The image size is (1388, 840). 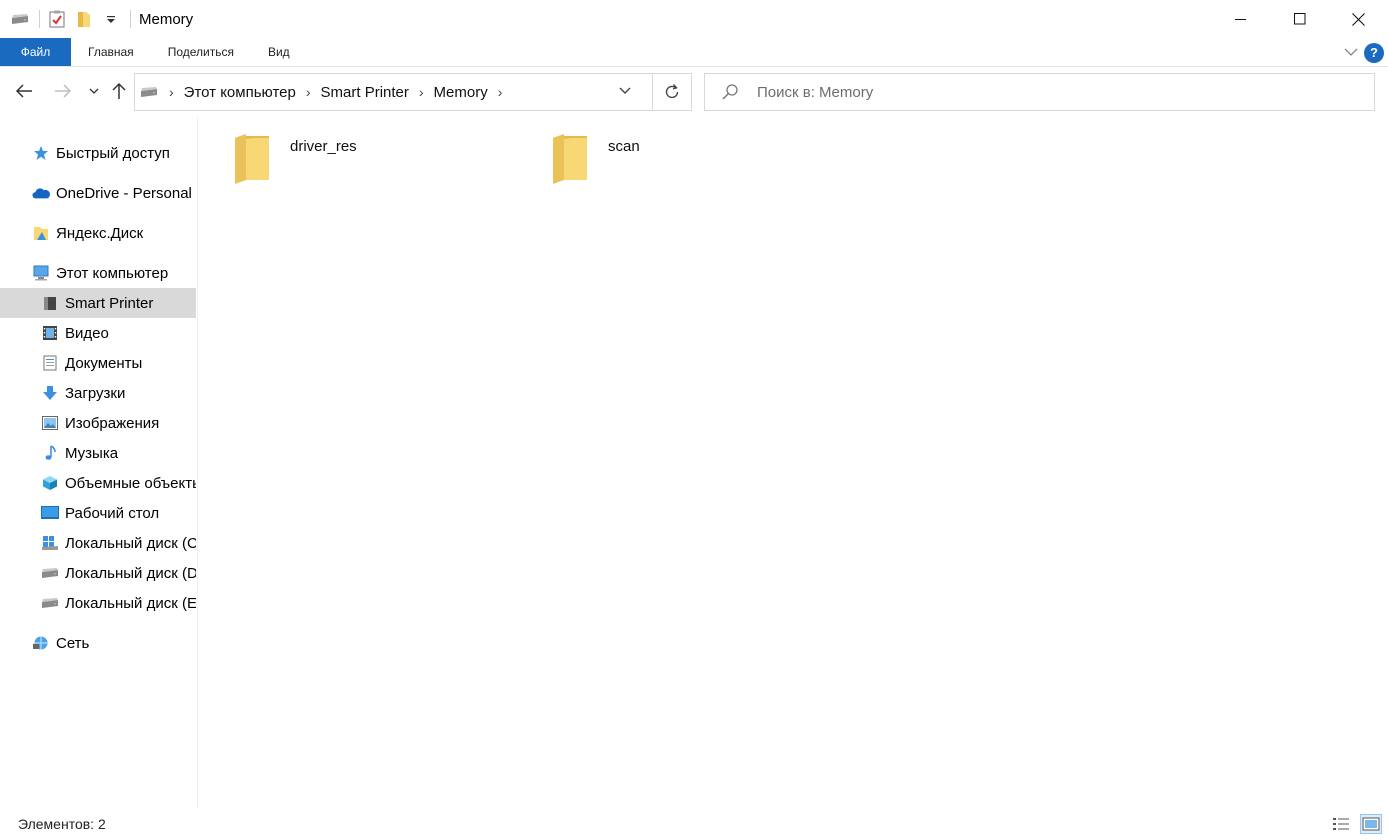 I want to click on windows-drive-icon, so click(x=50, y=543).